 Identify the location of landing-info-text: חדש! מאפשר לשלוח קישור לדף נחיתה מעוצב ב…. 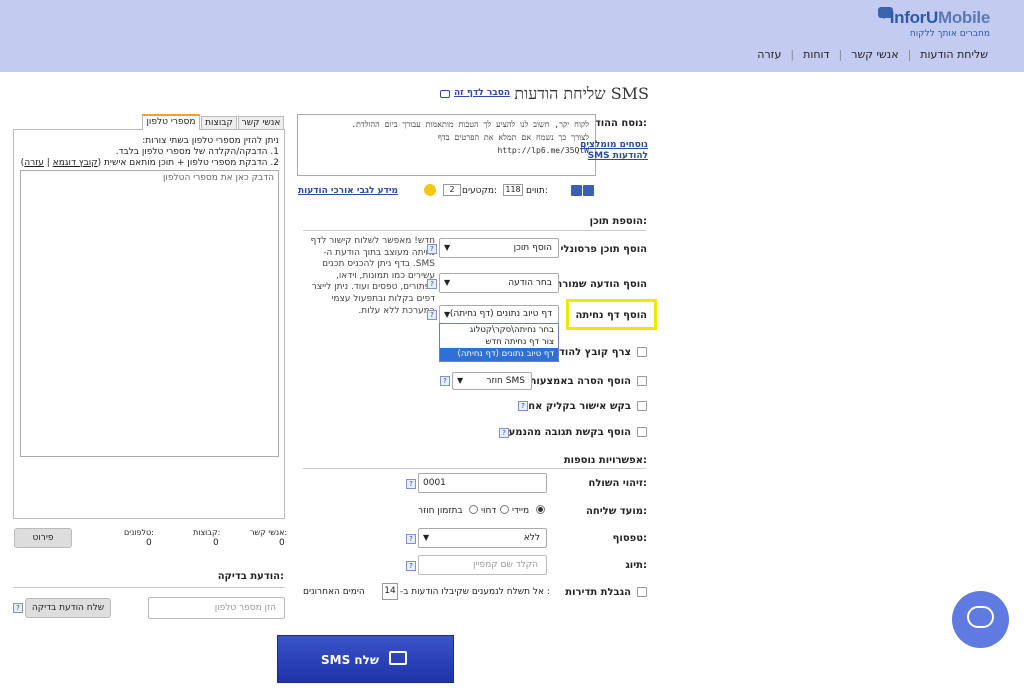
(372, 276).